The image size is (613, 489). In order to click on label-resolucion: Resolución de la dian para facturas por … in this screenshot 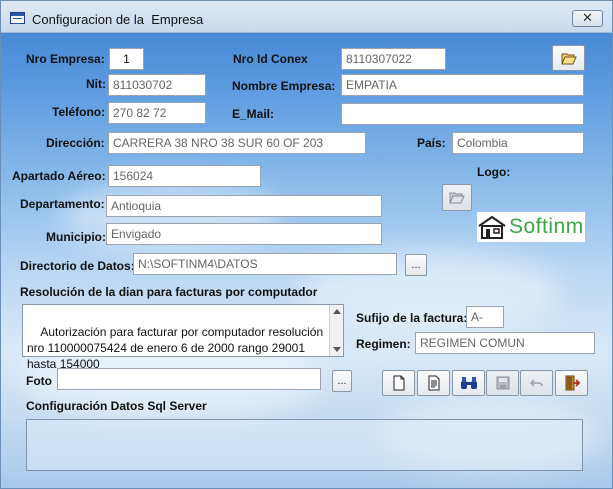, I will do `click(169, 292)`.